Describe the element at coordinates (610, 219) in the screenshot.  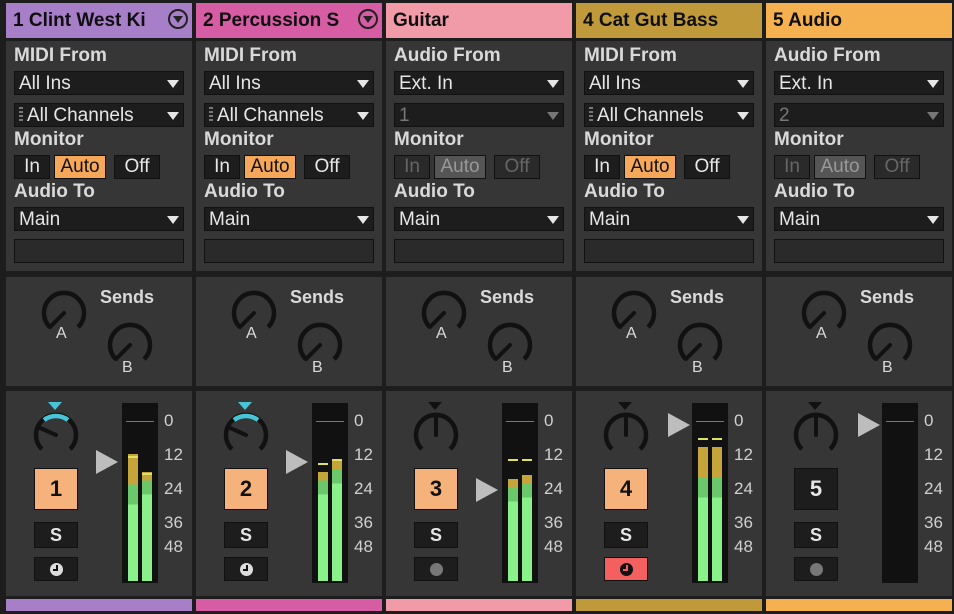
I see `output-value: Main` at that location.